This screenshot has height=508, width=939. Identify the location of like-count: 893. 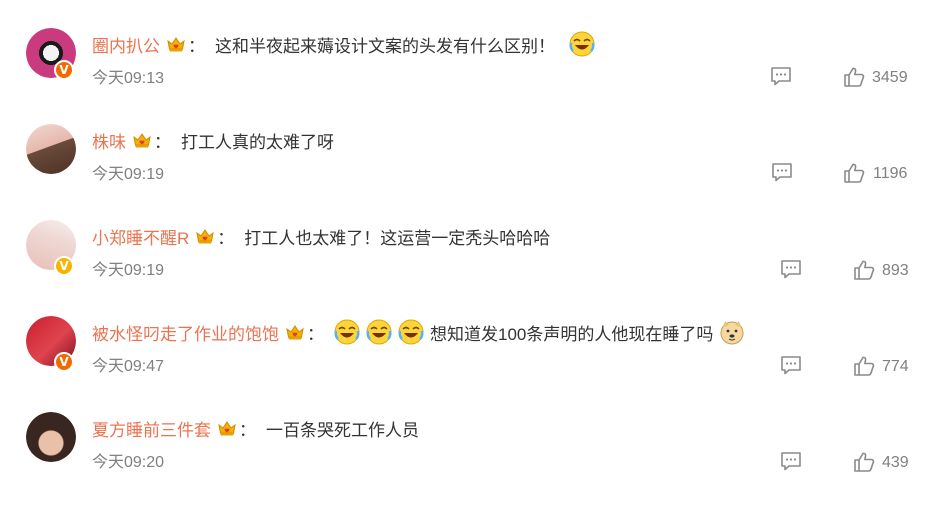
(895, 270).